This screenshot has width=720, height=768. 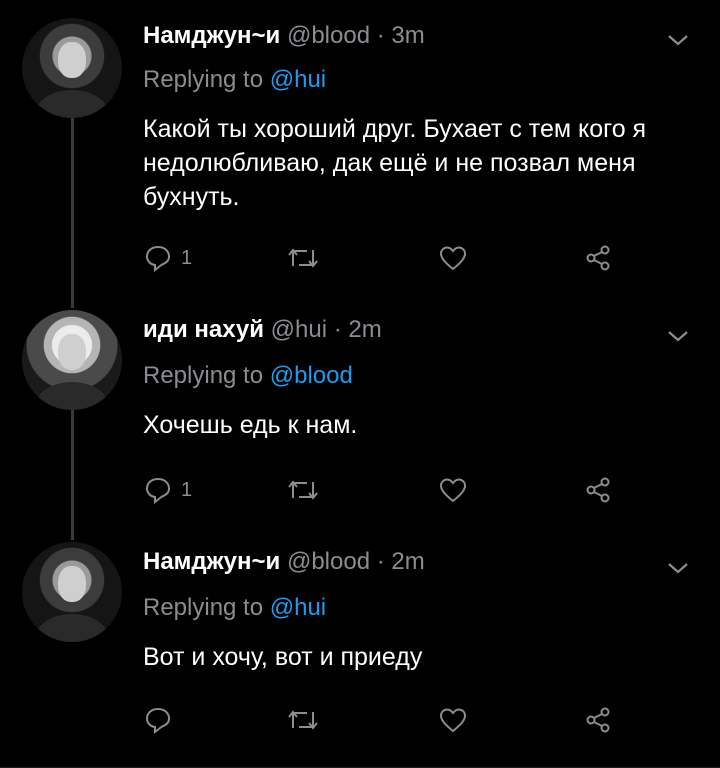 I want to click on tweet-text: Хочешь едь к нам., so click(x=250, y=425).